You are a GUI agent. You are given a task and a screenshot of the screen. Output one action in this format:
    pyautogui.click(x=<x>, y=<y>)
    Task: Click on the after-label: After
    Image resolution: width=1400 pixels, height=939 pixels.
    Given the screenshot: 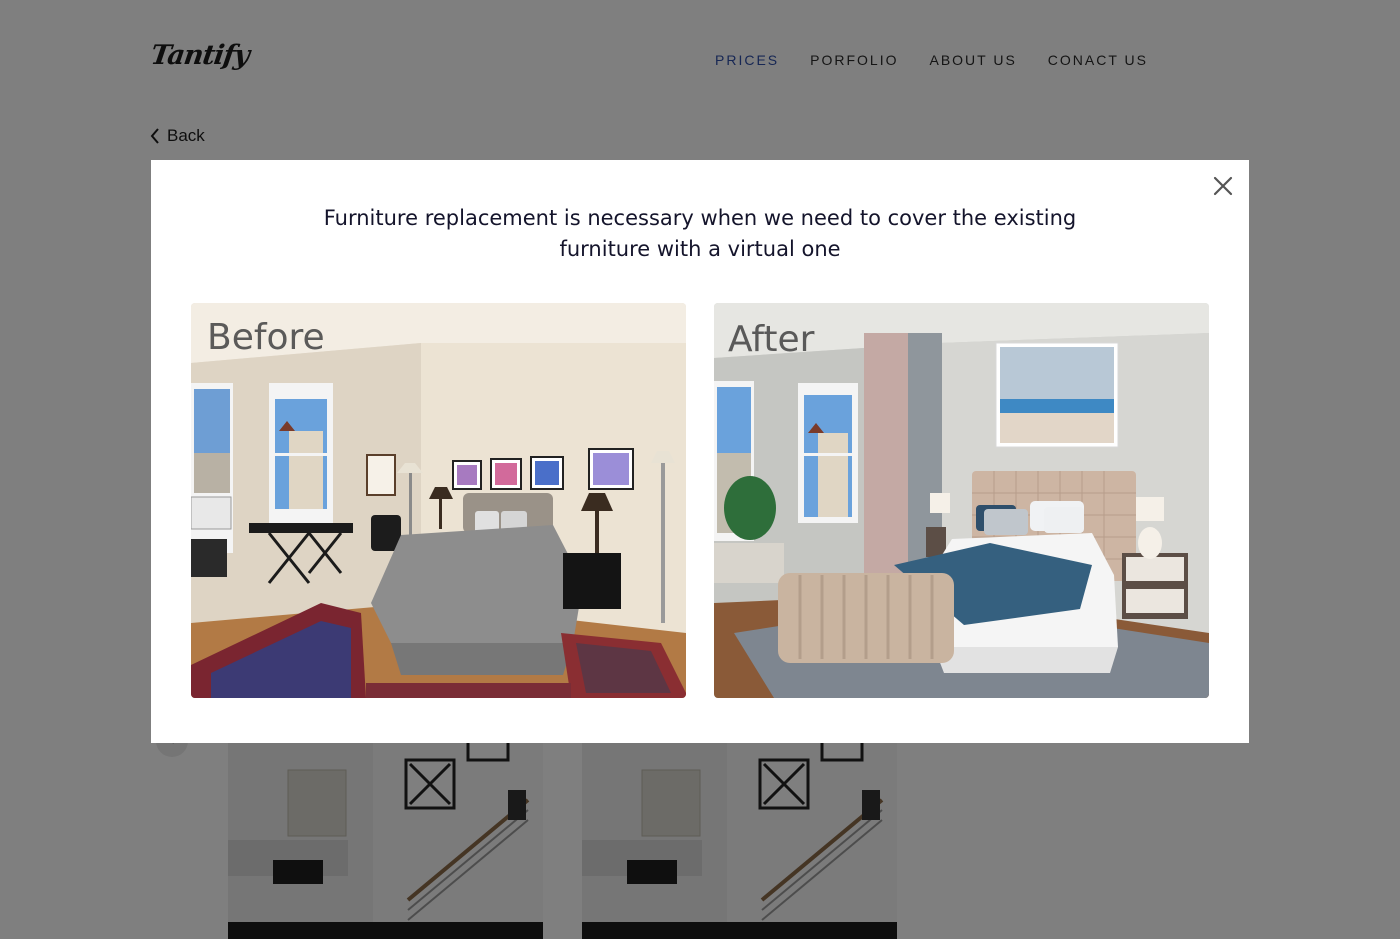 What is the action you would take?
    pyautogui.click(x=771, y=339)
    